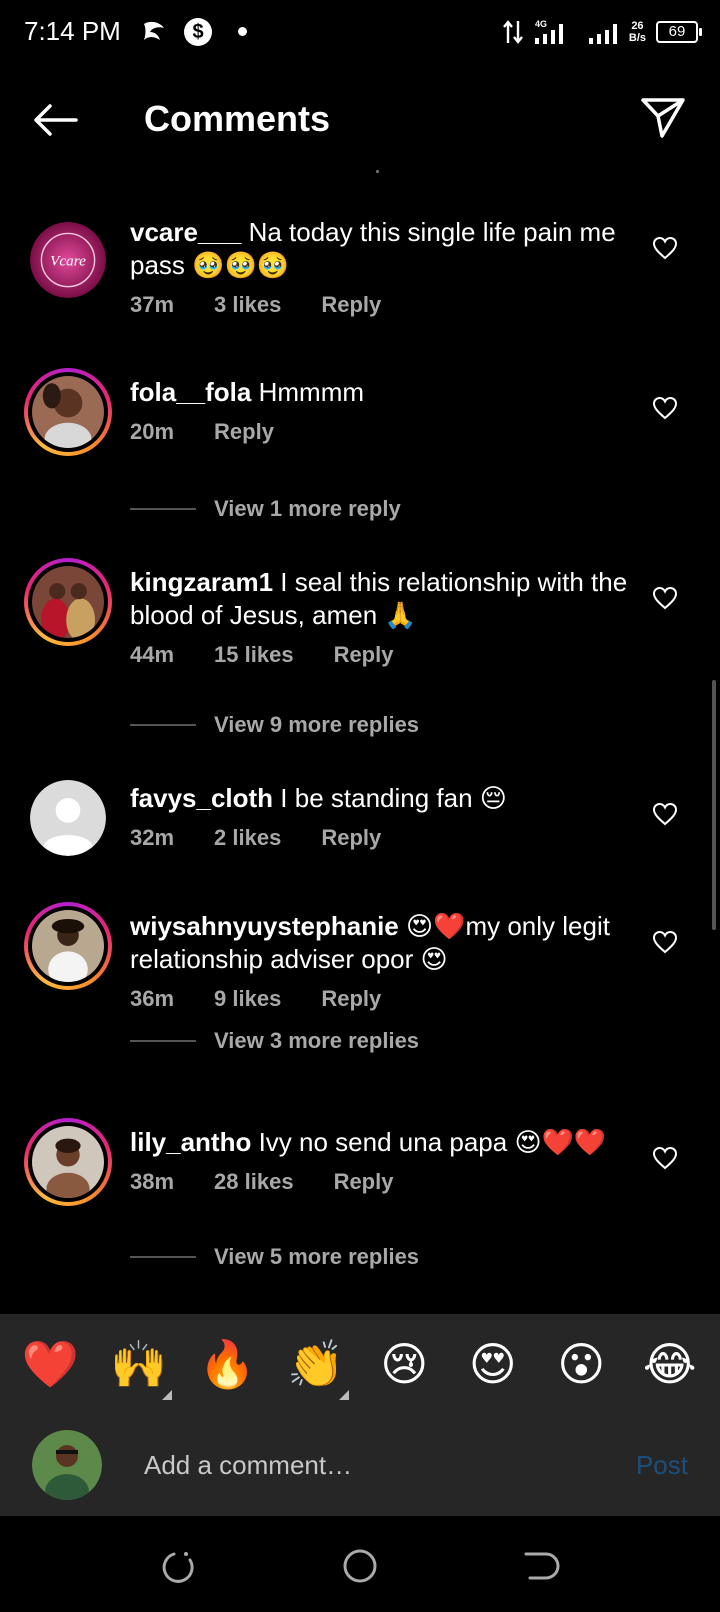 This screenshot has width=720, height=1612. Describe the element at coordinates (254, 1182) in the screenshot. I see `comment-likes: 28 likes` at that location.